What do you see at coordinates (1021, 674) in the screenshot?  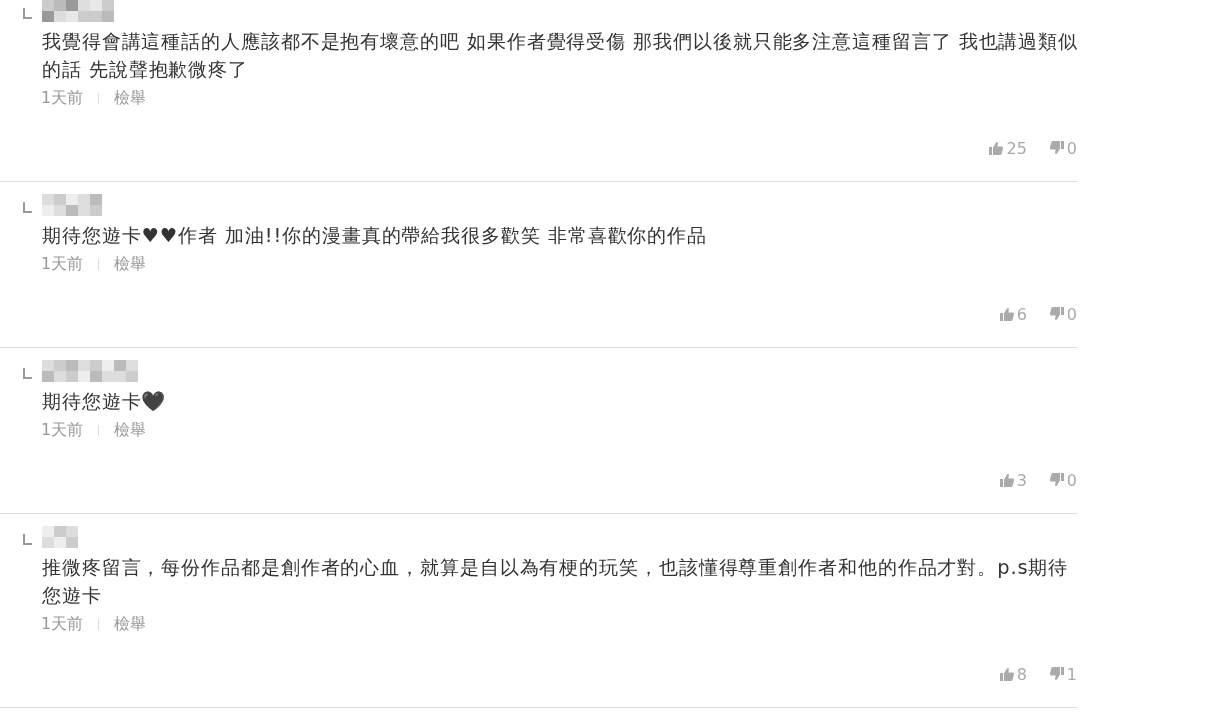 I see `like-count: 8` at bounding box center [1021, 674].